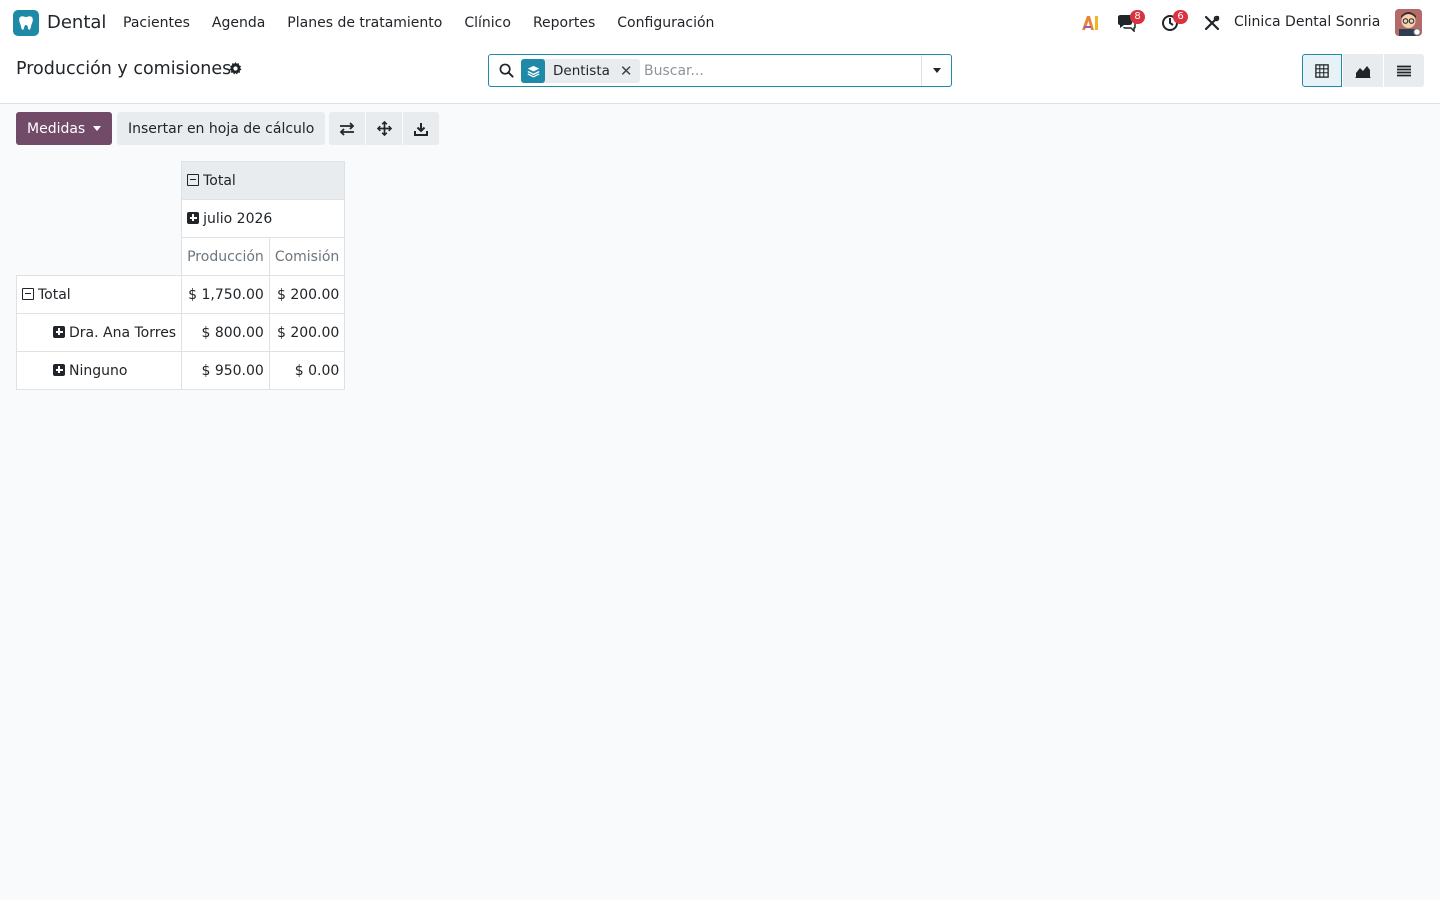 The height and width of the screenshot is (900, 1440). Describe the element at coordinates (225, 294) in the screenshot. I see `cell-produccion: $ 1,750.00` at that location.